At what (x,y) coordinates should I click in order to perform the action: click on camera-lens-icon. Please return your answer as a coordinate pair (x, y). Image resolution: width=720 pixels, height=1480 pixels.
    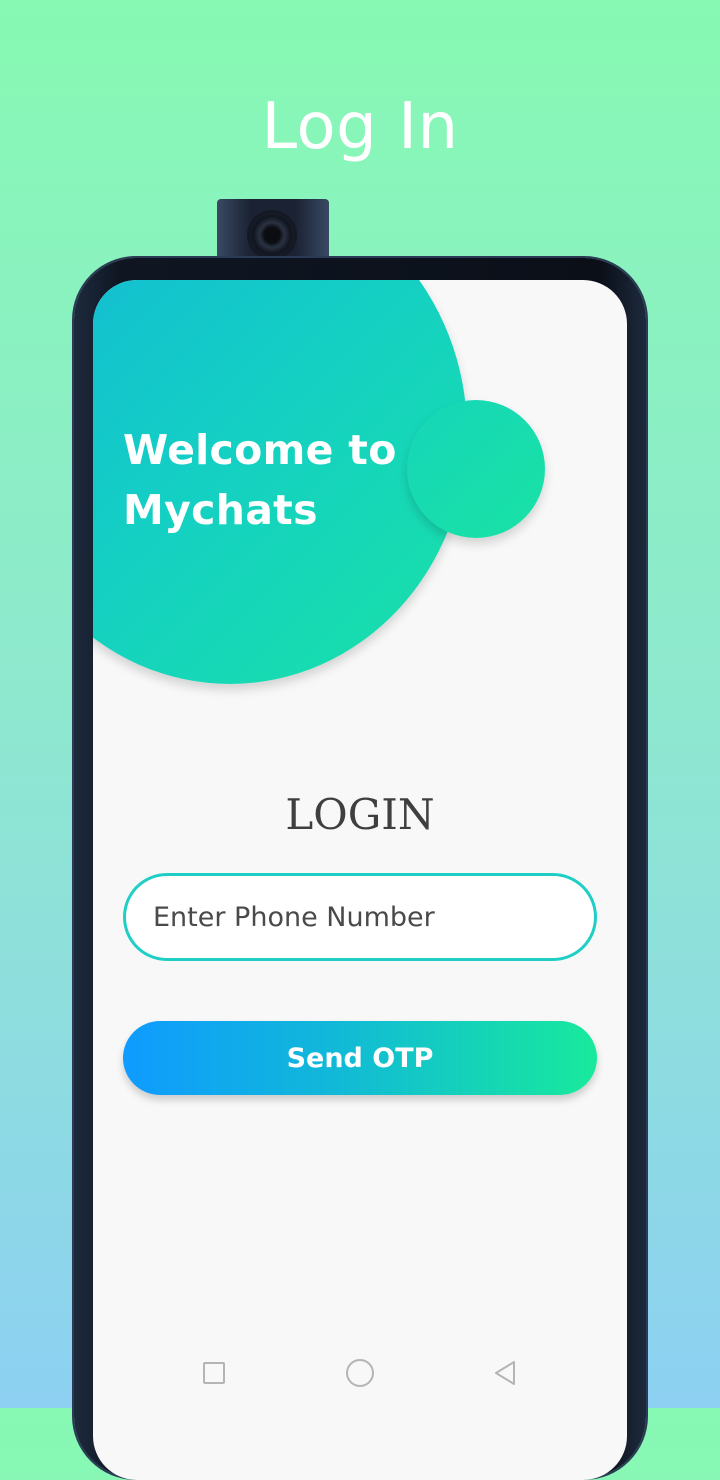
    Looking at the image, I should click on (272, 235).